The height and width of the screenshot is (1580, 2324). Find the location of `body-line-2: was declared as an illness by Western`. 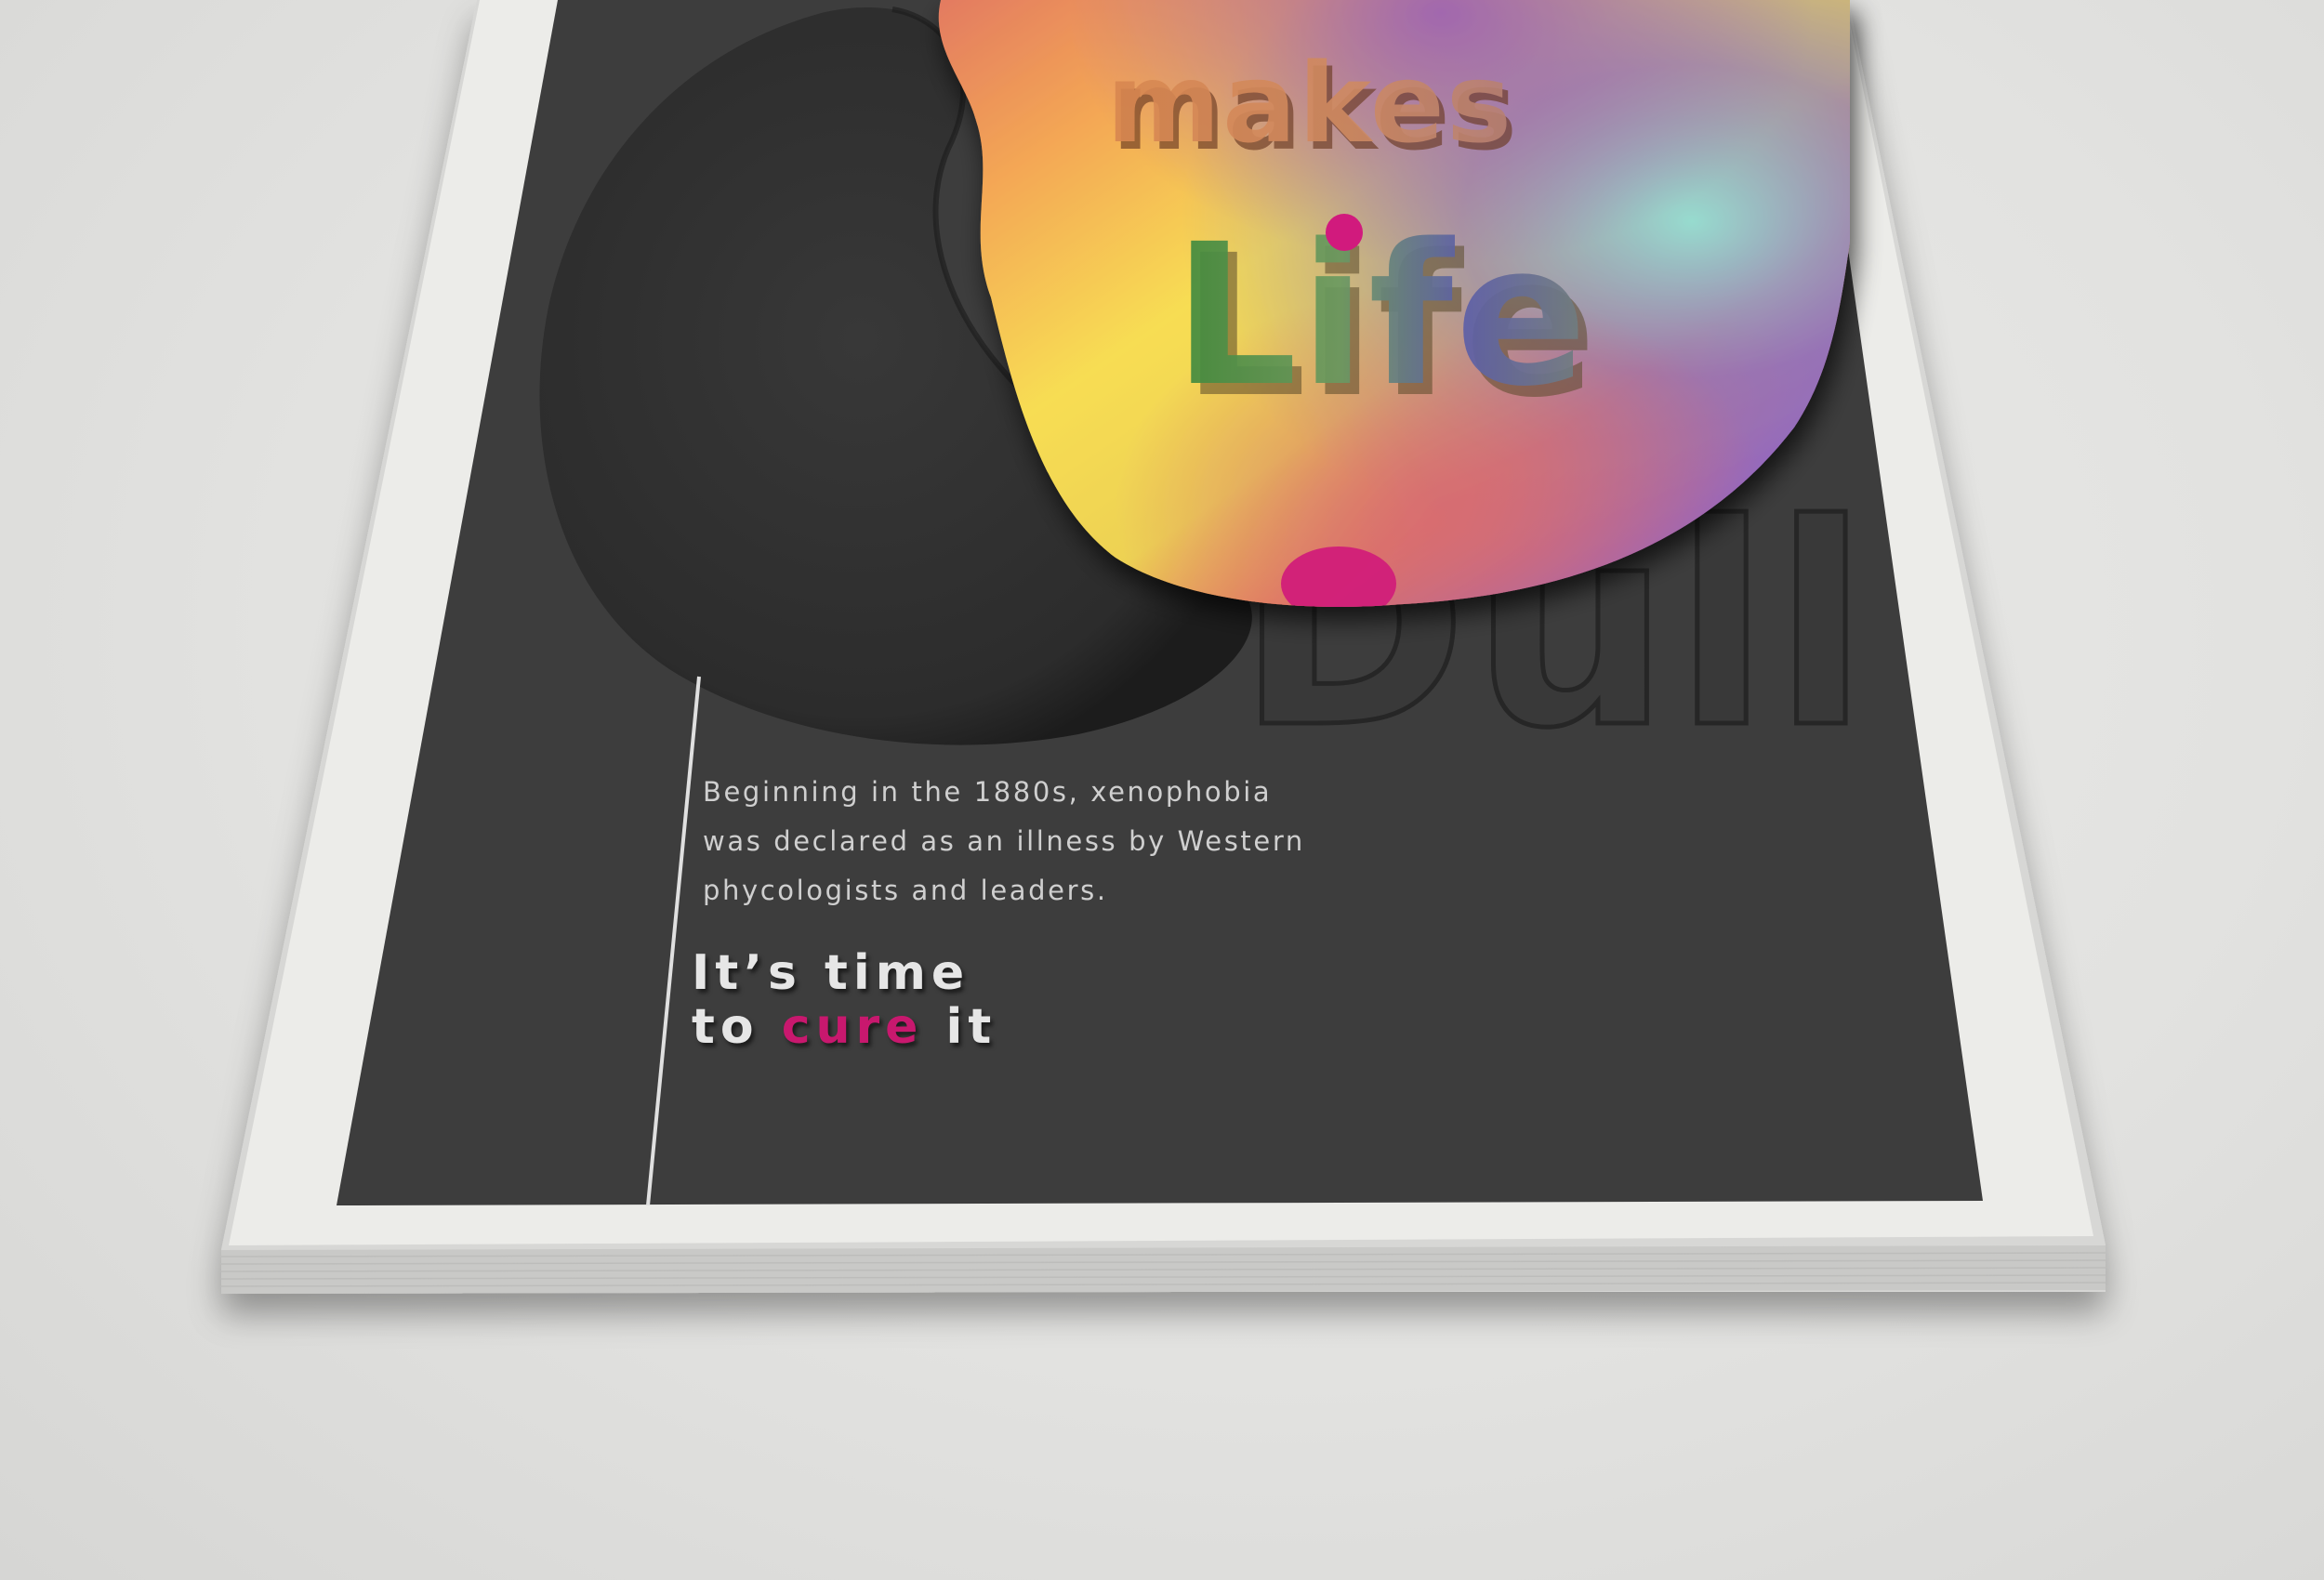

body-line-2: was declared as an illness by Western is located at coordinates (1004, 841).